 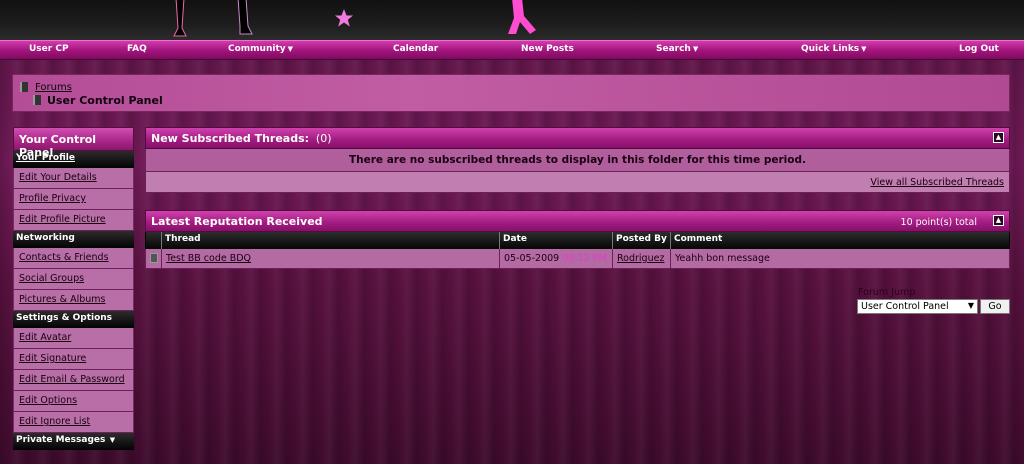 I want to click on sidebar-item-edit-options: Edit Options, so click(x=73, y=401).